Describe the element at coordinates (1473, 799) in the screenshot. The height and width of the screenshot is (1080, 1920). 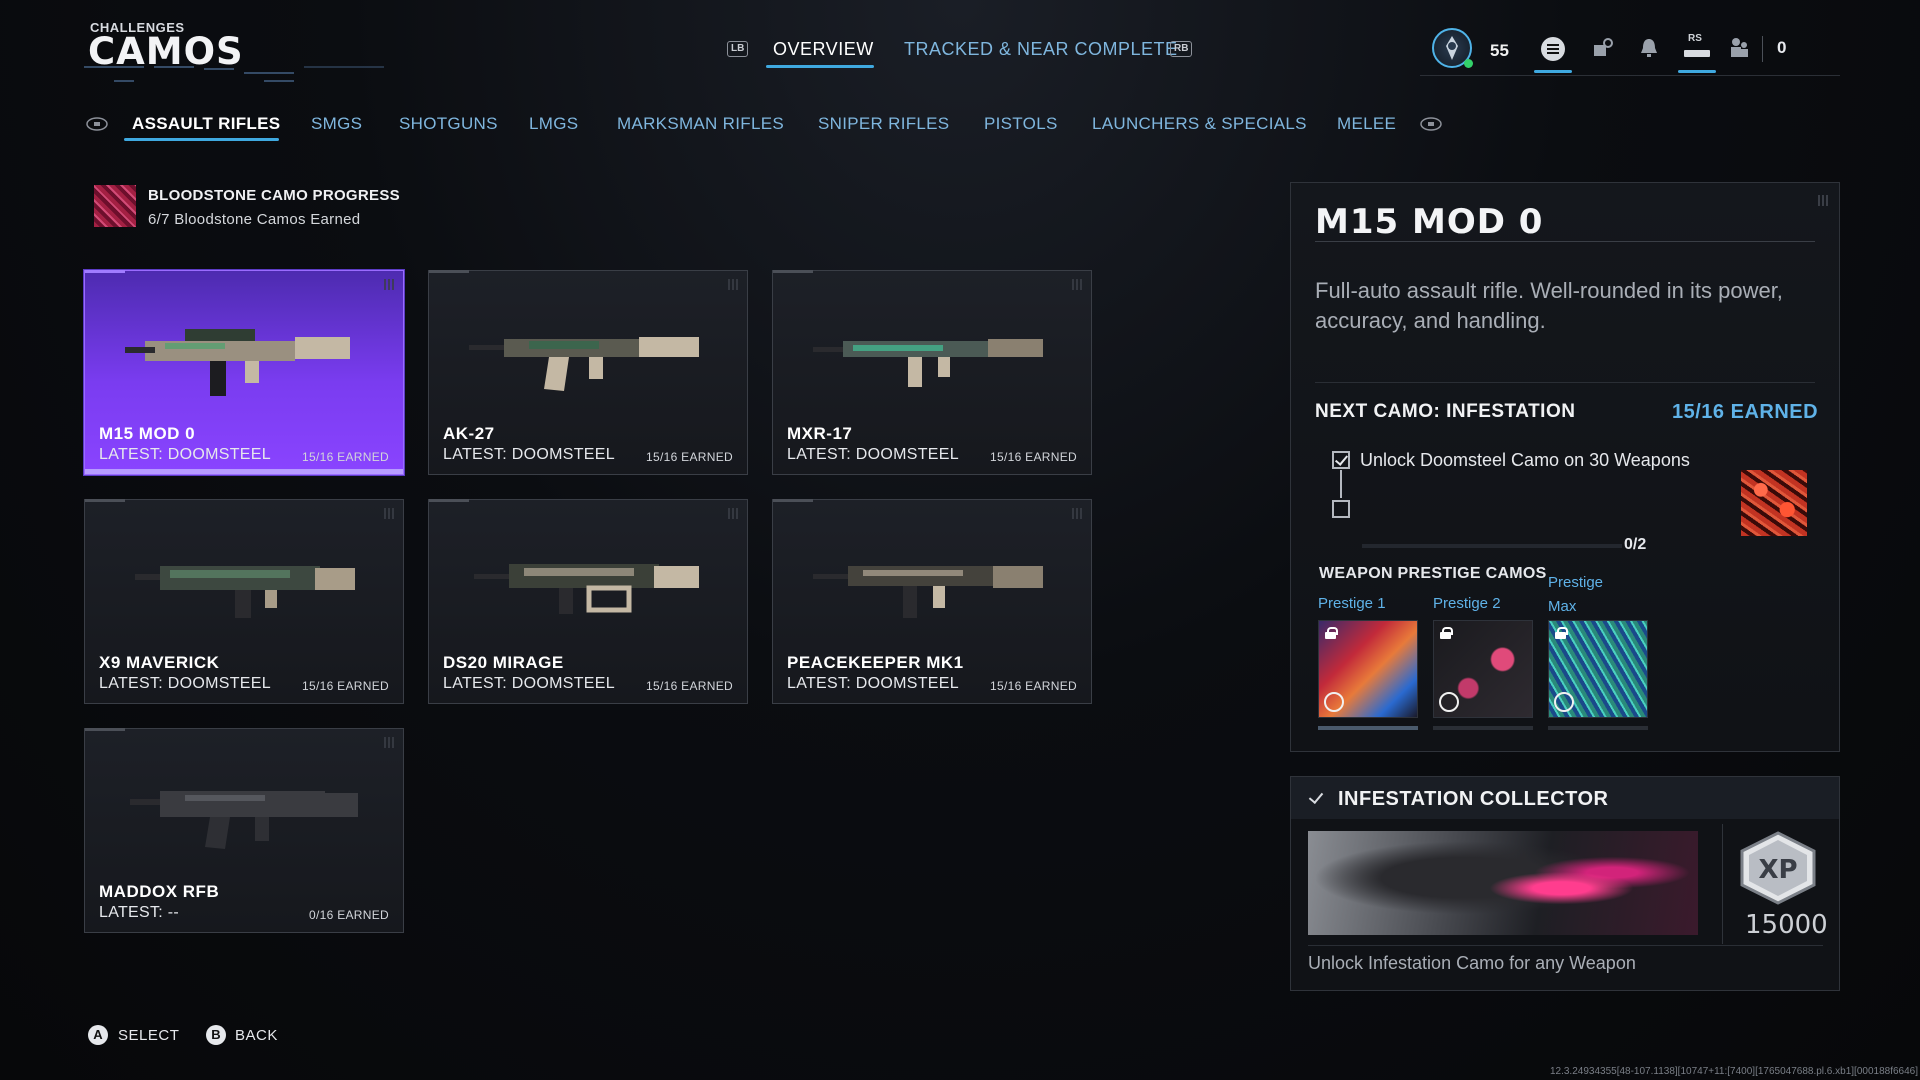
I see `collector-title: INFESTATION COLLECTOR` at that location.